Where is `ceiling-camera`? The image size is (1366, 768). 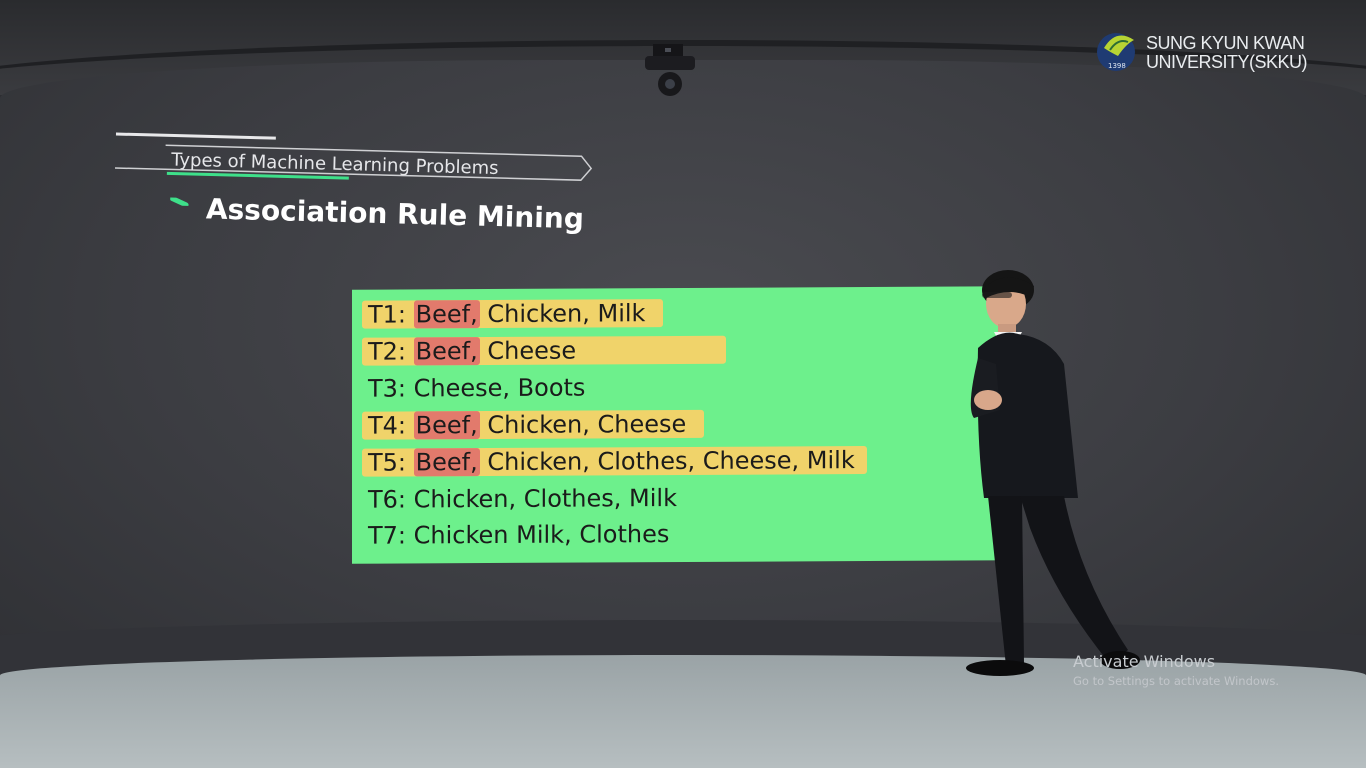
ceiling-camera is located at coordinates (670, 70).